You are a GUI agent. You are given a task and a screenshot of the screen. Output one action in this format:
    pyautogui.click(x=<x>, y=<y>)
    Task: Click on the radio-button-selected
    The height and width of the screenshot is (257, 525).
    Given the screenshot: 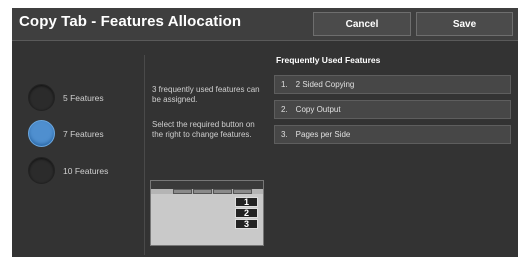 What is the action you would take?
    pyautogui.click(x=41, y=133)
    